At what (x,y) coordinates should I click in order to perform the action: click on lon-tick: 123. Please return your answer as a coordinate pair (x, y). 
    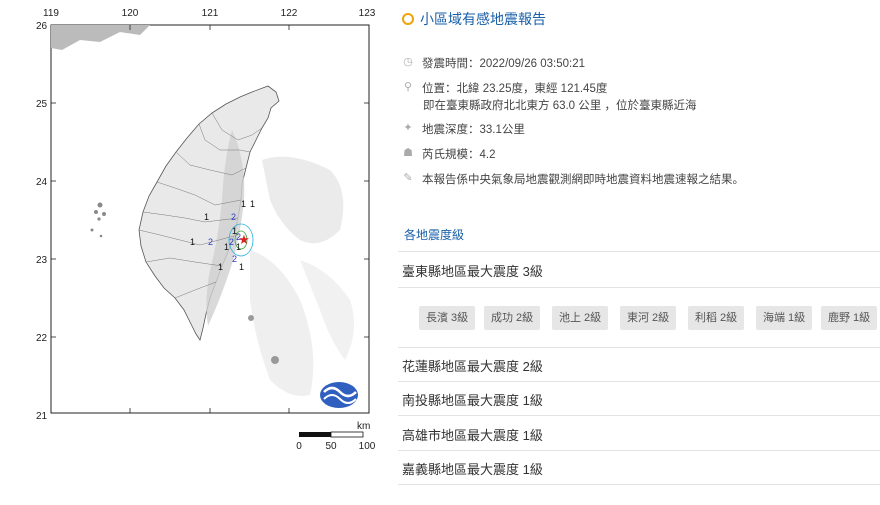
    Looking at the image, I should click on (367, 13).